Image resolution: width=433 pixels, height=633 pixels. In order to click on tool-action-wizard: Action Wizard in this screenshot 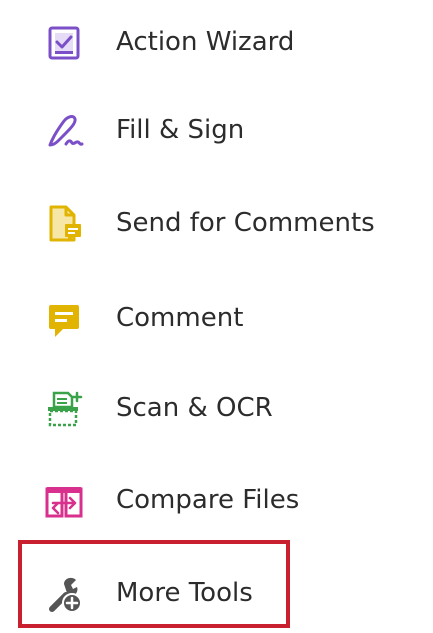, I will do `click(216, 42)`.